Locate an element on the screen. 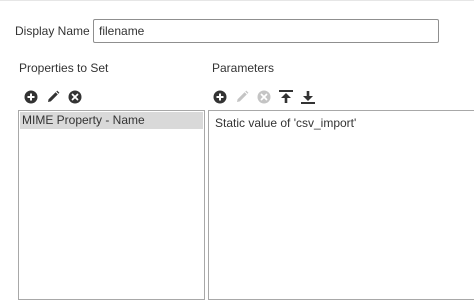 Image resolution: width=474 pixels, height=300 pixels. display-name-input is located at coordinates (266, 31).